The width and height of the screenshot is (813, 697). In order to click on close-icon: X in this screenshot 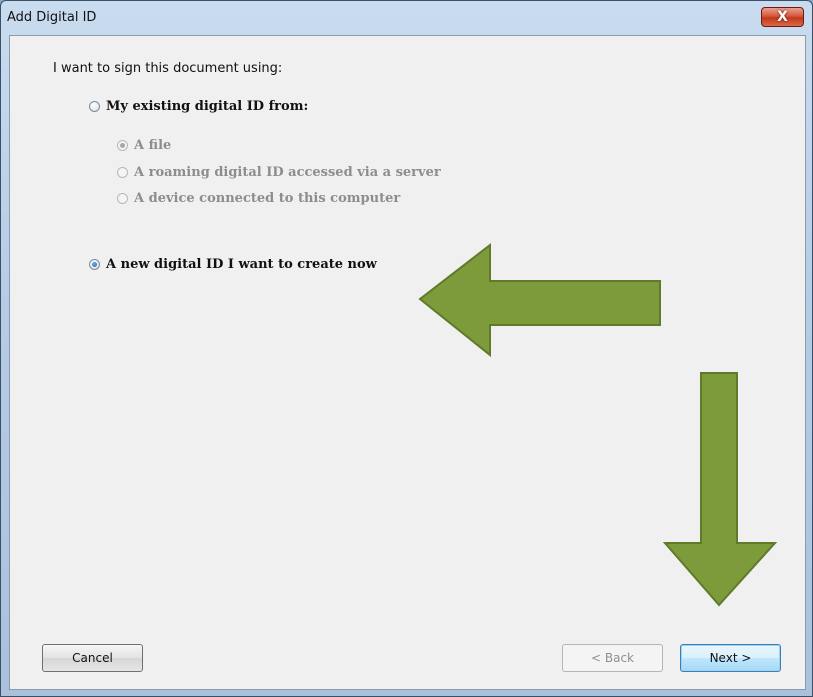, I will do `click(782, 17)`.